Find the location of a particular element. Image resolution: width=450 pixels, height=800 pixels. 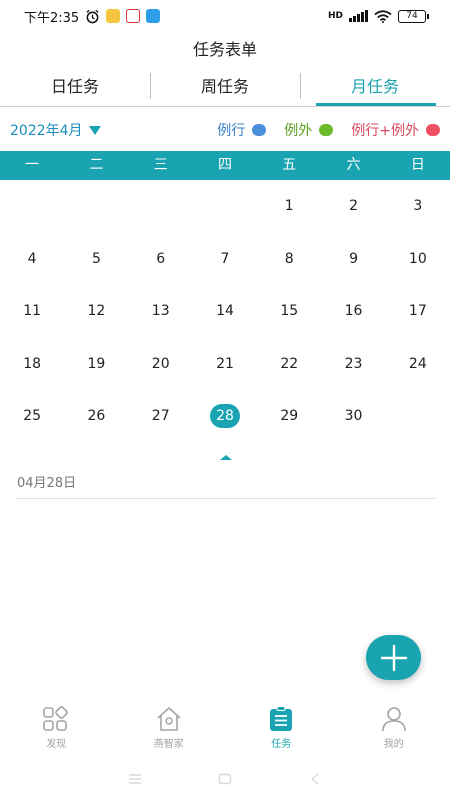

calendar-day: 19 is located at coordinates (96, 364).